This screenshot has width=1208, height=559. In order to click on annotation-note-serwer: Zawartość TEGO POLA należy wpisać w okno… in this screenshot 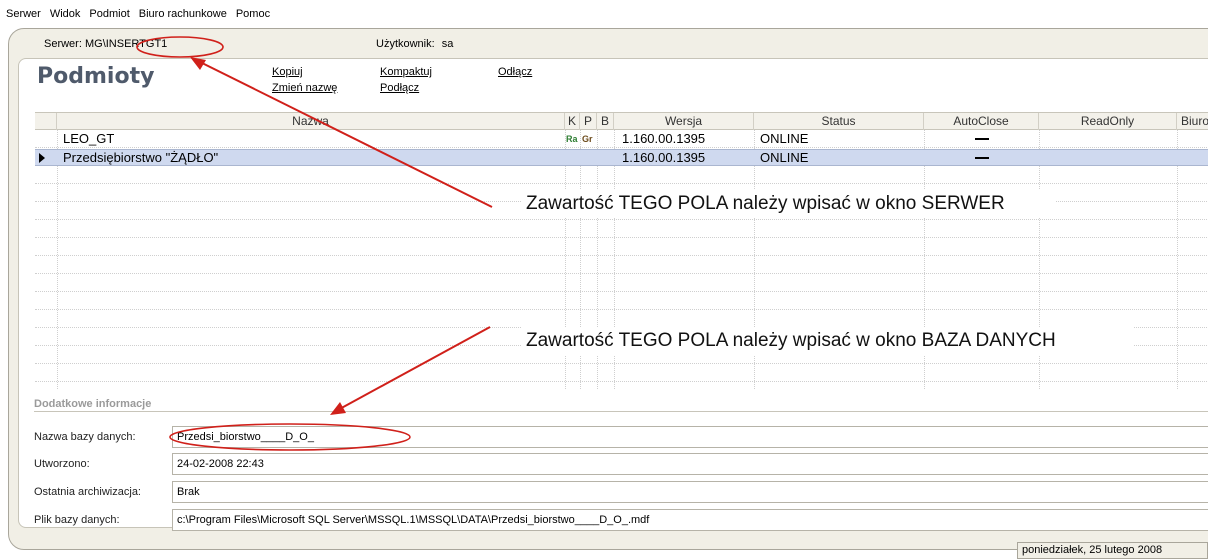, I will do `click(789, 204)`.